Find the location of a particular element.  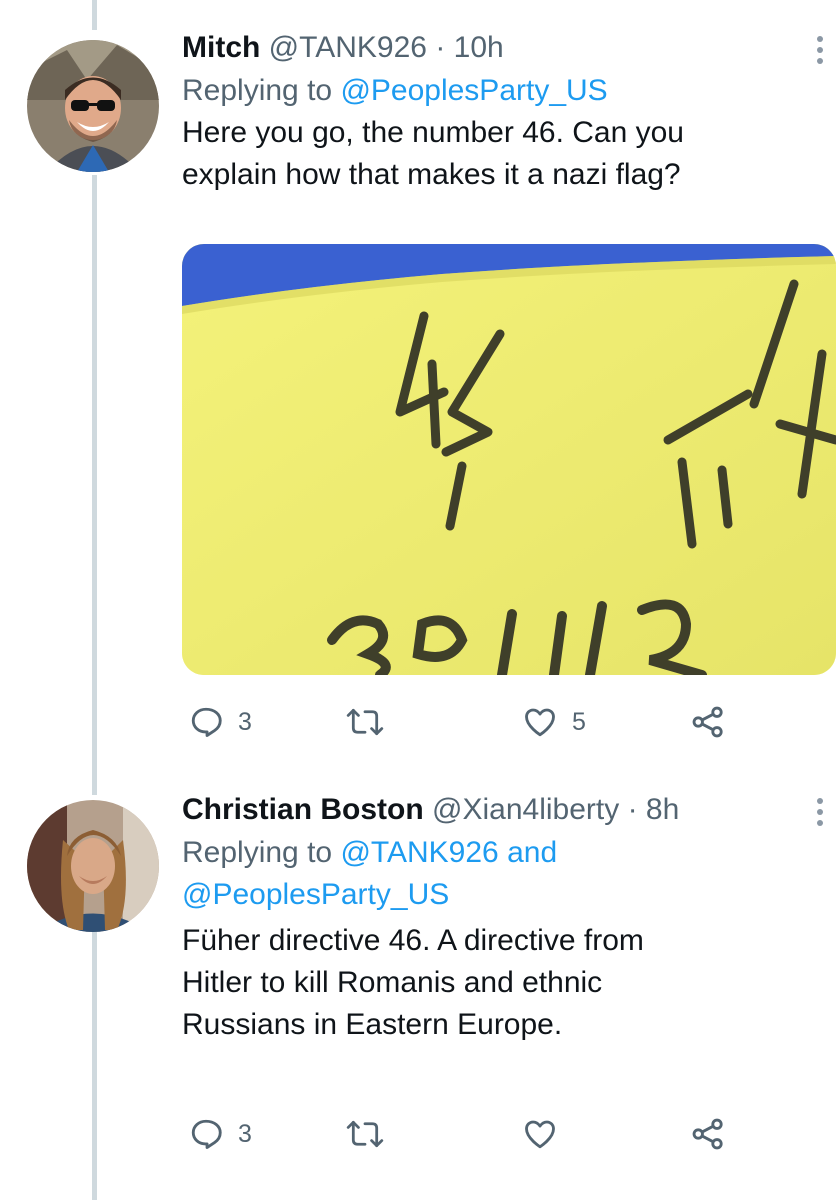

tweet-text-line: Füher directive 46. A directive from is located at coordinates (413, 940).